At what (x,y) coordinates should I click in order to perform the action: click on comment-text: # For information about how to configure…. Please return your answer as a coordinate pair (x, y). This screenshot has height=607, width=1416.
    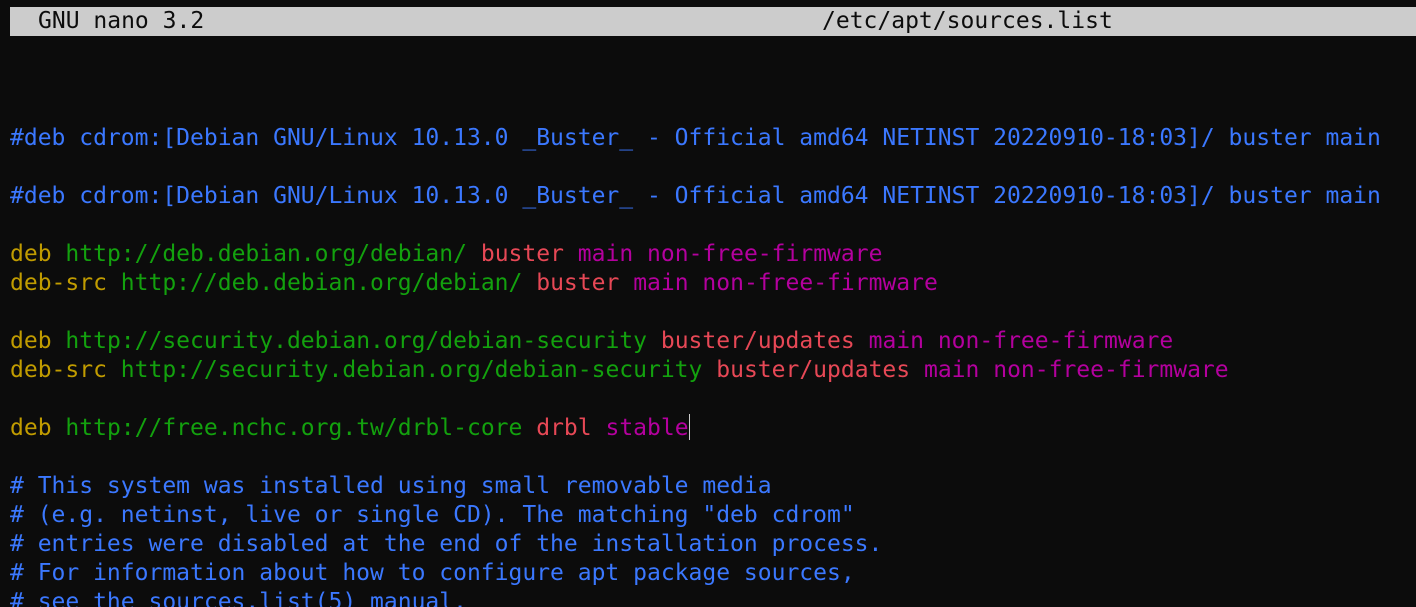
    Looking at the image, I should click on (432, 573).